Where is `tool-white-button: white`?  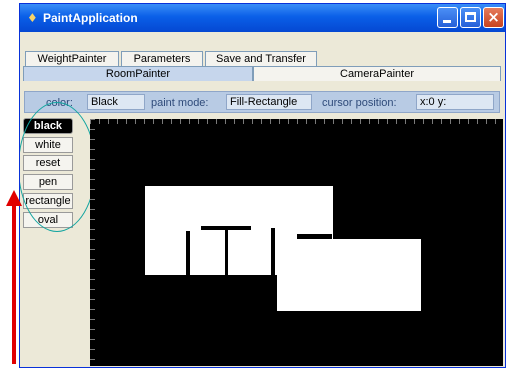 tool-white-button: white is located at coordinates (48, 145).